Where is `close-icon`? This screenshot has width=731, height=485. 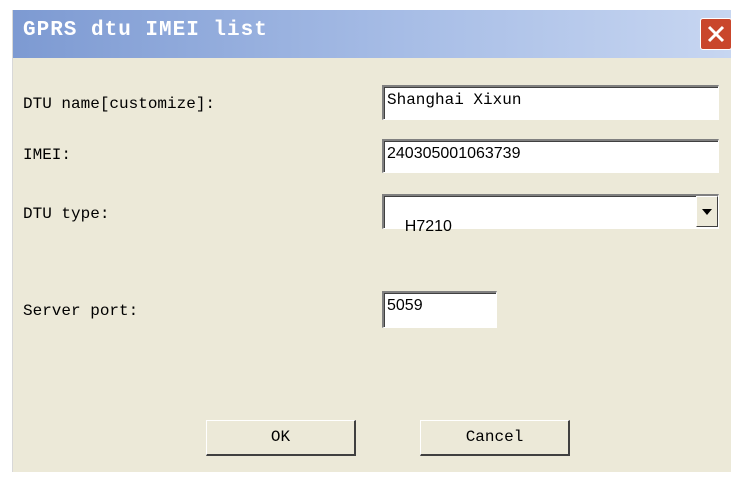
close-icon is located at coordinates (716, 34).